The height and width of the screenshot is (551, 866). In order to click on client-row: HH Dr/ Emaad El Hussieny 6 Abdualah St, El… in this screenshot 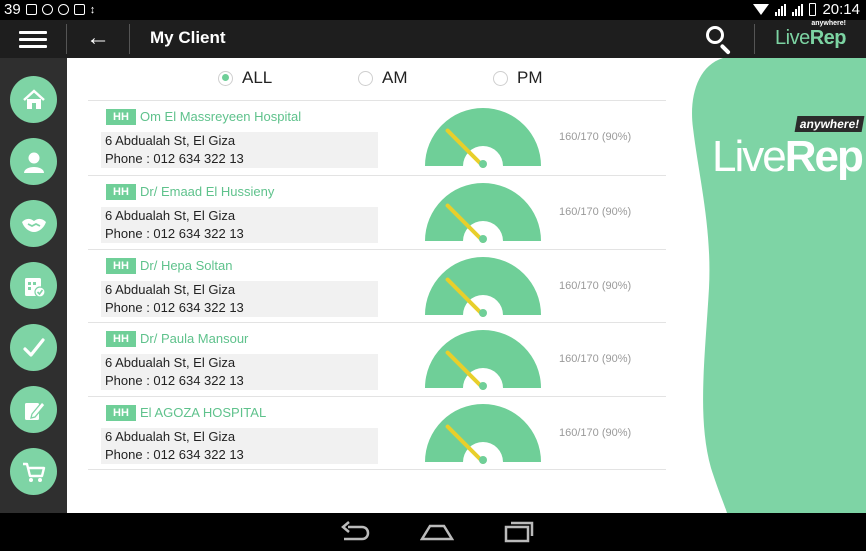, I will do `click(377, 212)`.